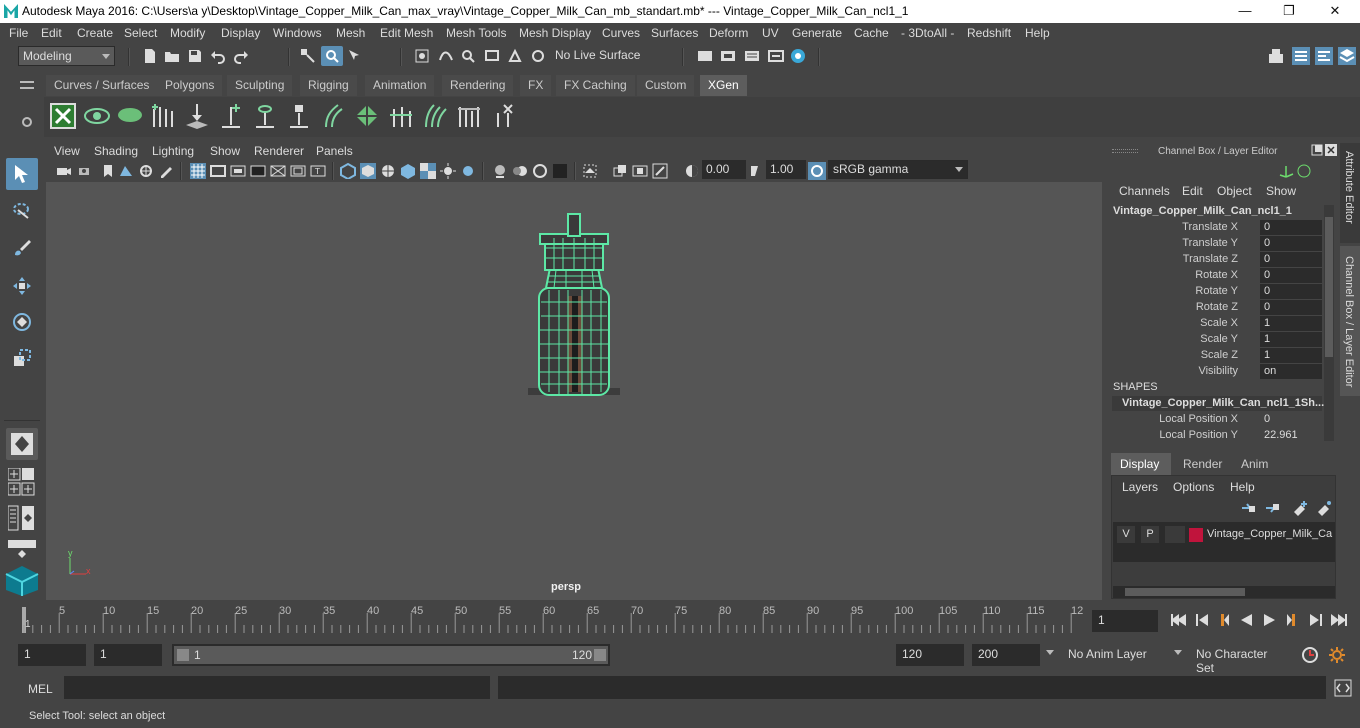 Image resolution: width=1360 pixels, height=728 pixels. I want to click on attr-row-local-position-x: Local Position X 0, so click(1215, 420).